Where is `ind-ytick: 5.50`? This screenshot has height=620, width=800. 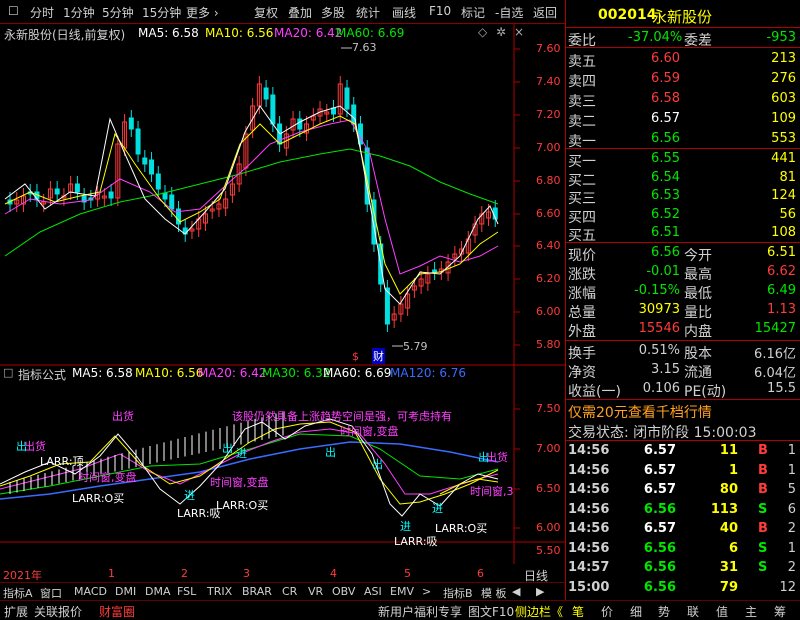 ind-ytick: 5.50 is located at coordinates (548, 550).